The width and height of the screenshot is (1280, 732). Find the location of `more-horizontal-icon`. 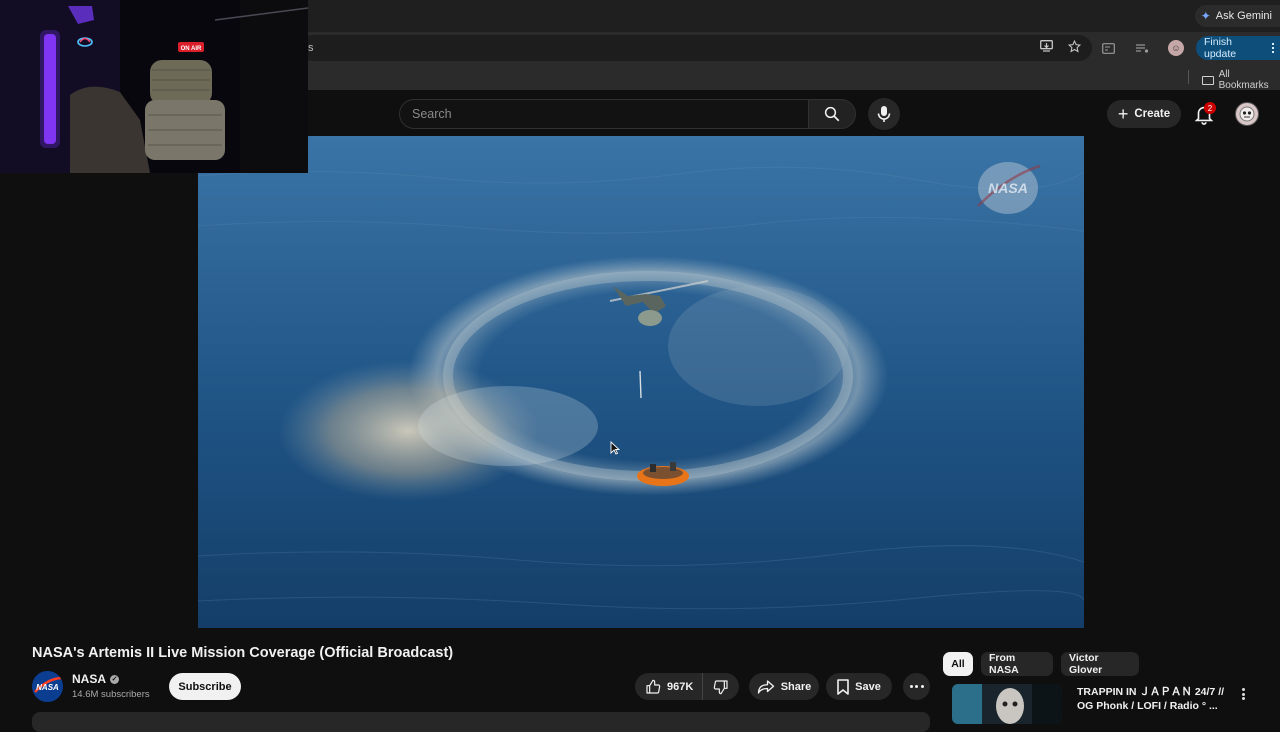

more-horizontal-icon is located at coordinates (916, 686).